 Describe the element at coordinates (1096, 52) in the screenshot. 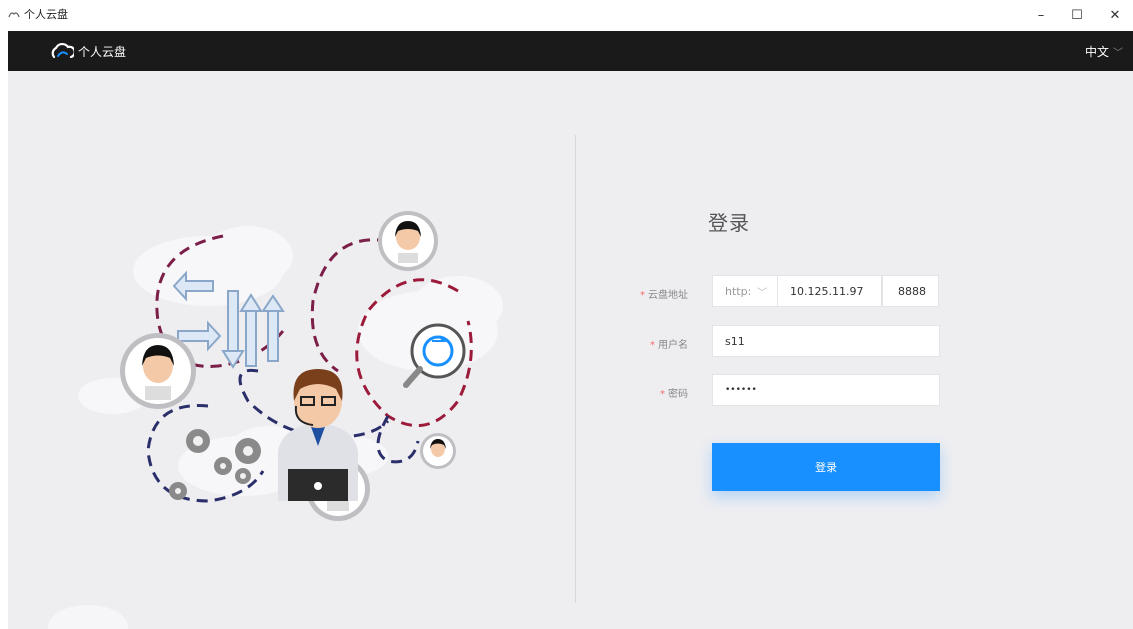

I see `language-label: 中文` at that location.